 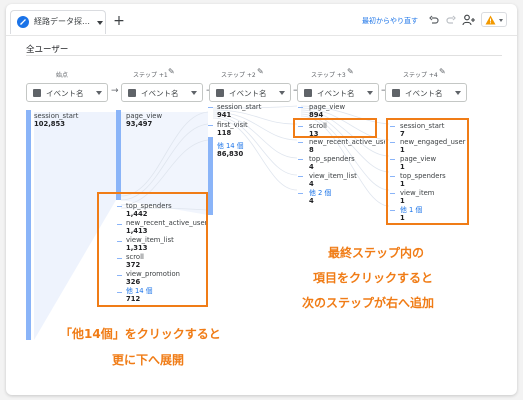 What do you see at coordinates (311, 150) in the screenshot?
I see `node-value: 8` at bounding box center [311, 150].